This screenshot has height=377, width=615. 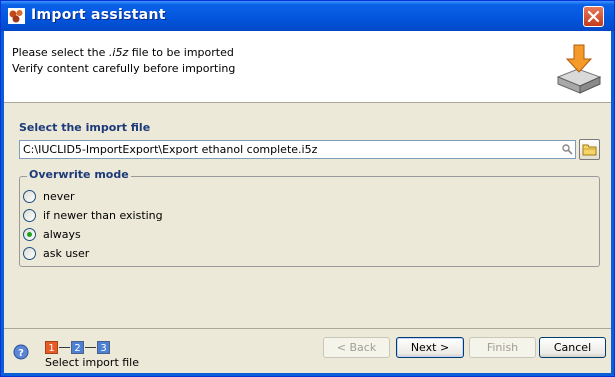 I want to click on window-title: Import assistant, so click(x=98, y=15).